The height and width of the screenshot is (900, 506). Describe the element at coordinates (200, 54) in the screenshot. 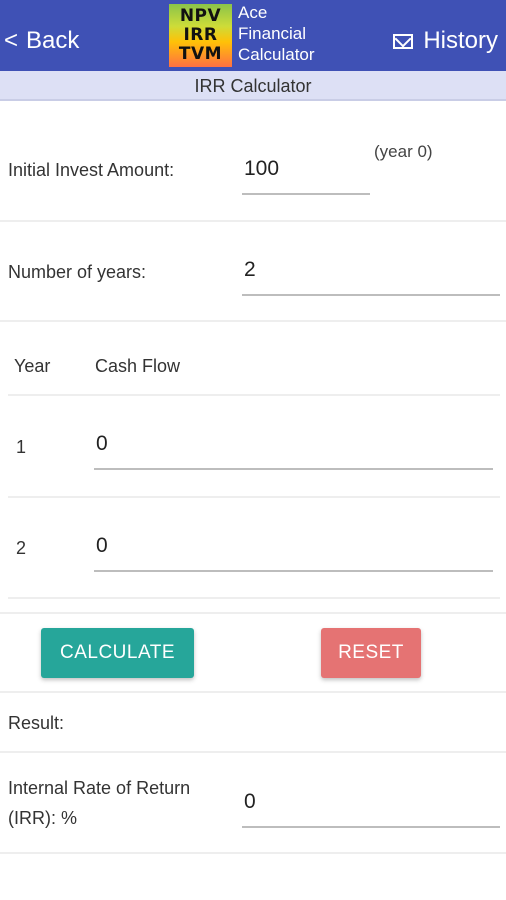

I see `logo-line-tvm: TVM` at that location.